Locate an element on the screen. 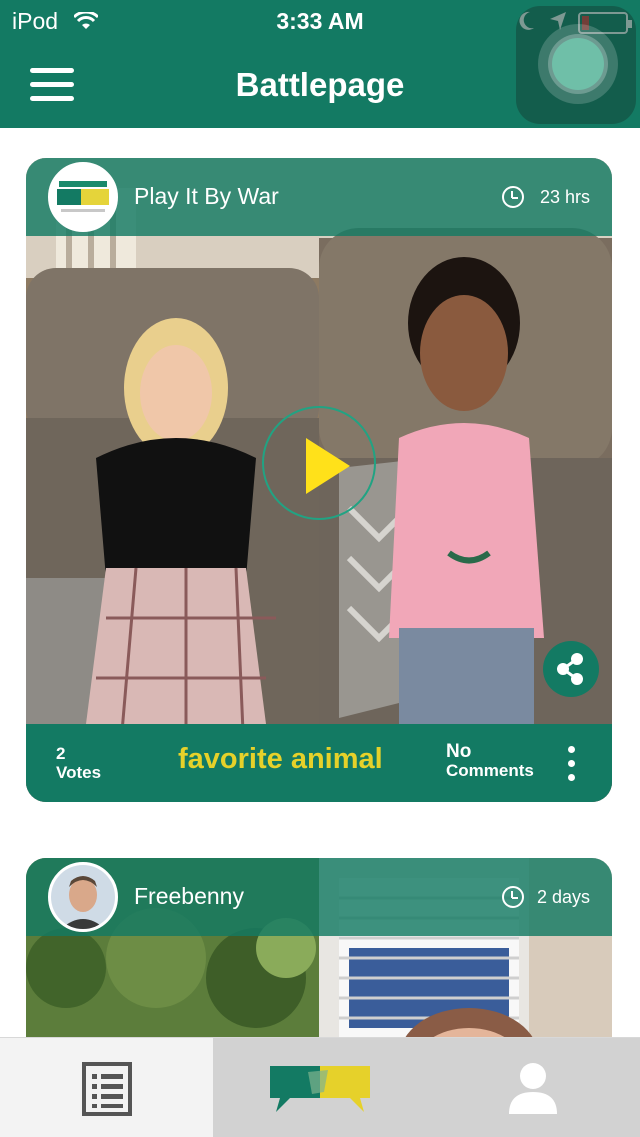 The height and width of the screenshot is (1137, 640). tab-battles is located at coordinates (320, 1087).